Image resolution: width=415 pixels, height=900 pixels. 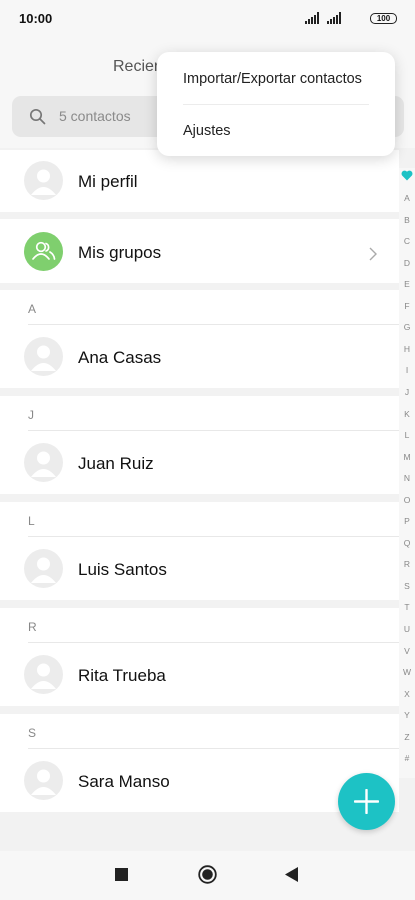 I want to click on search-icon, so click(x=37, y=116).